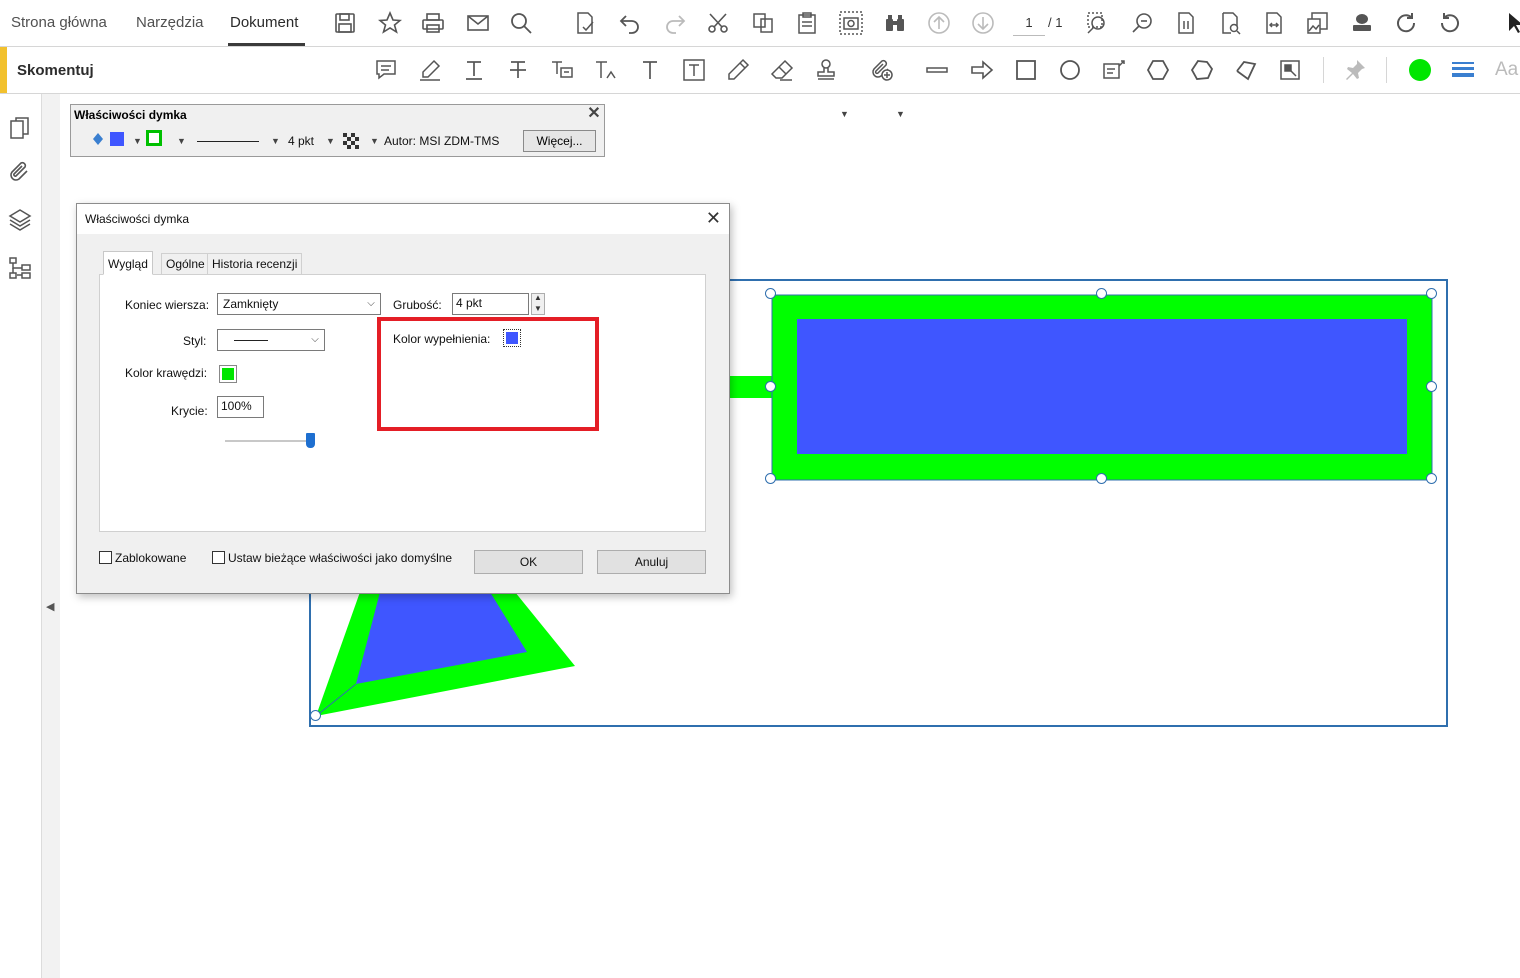  Describe the element at coordinates (20, 128) in the screenshot. I see `page-thumbnails-icon` at that location.